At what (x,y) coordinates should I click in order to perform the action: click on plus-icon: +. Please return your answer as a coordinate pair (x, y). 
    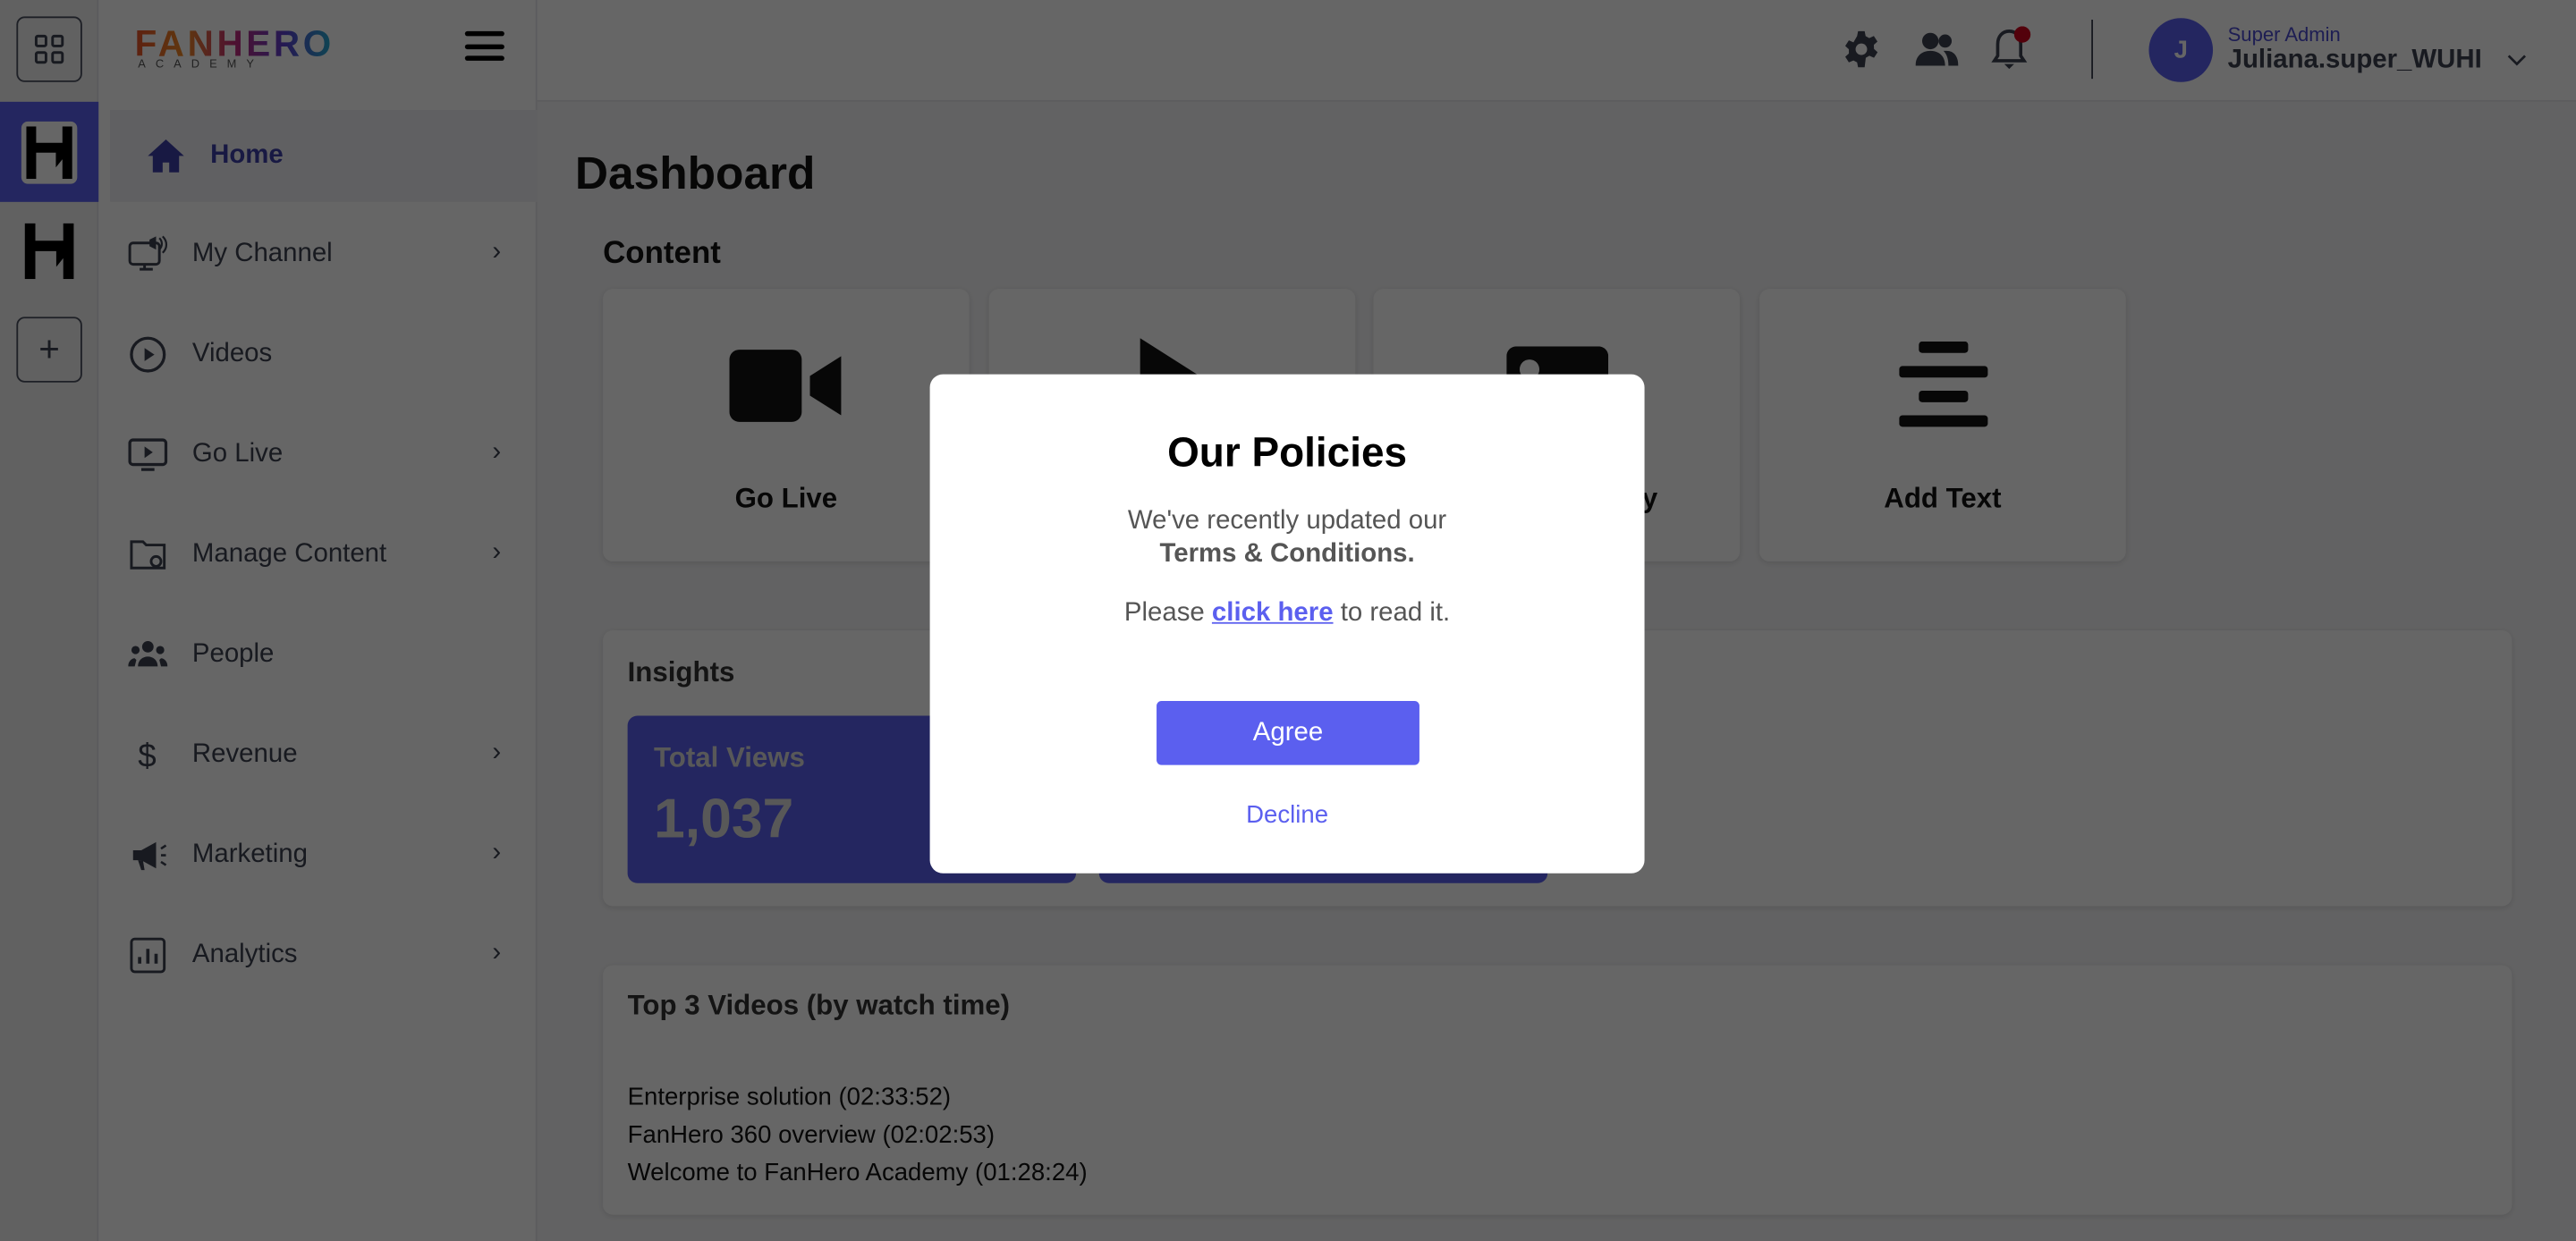
    Looking at the image, I should click on (49, 349).